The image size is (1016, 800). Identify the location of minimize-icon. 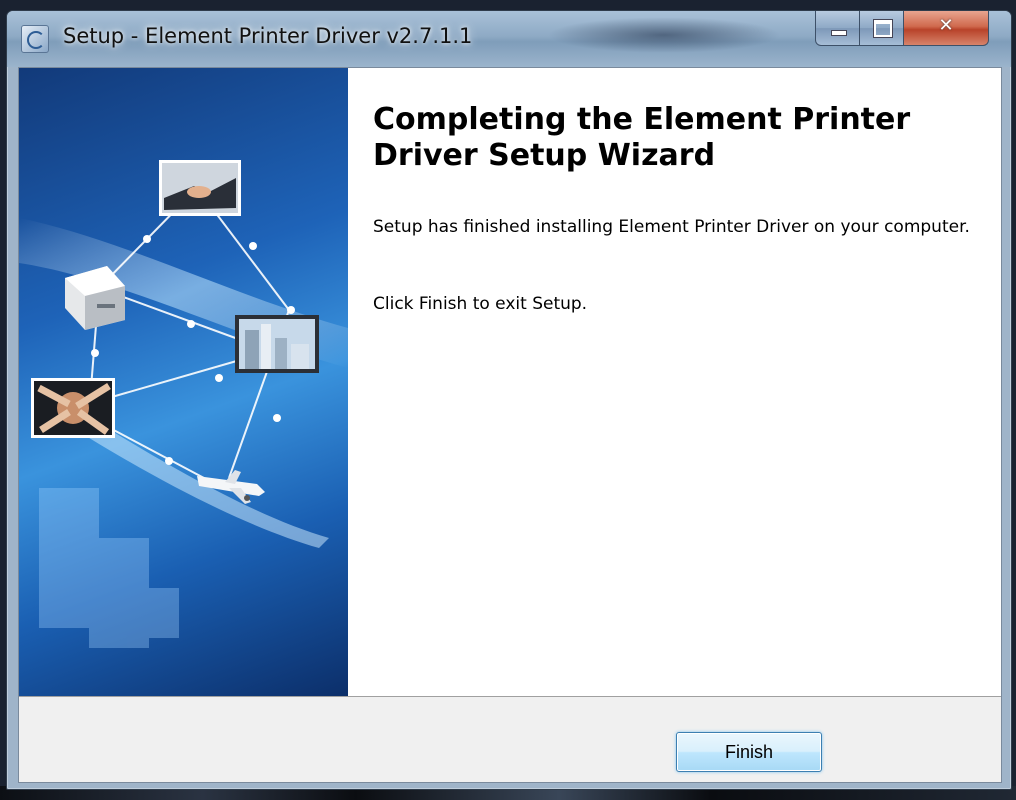
(839, 33).